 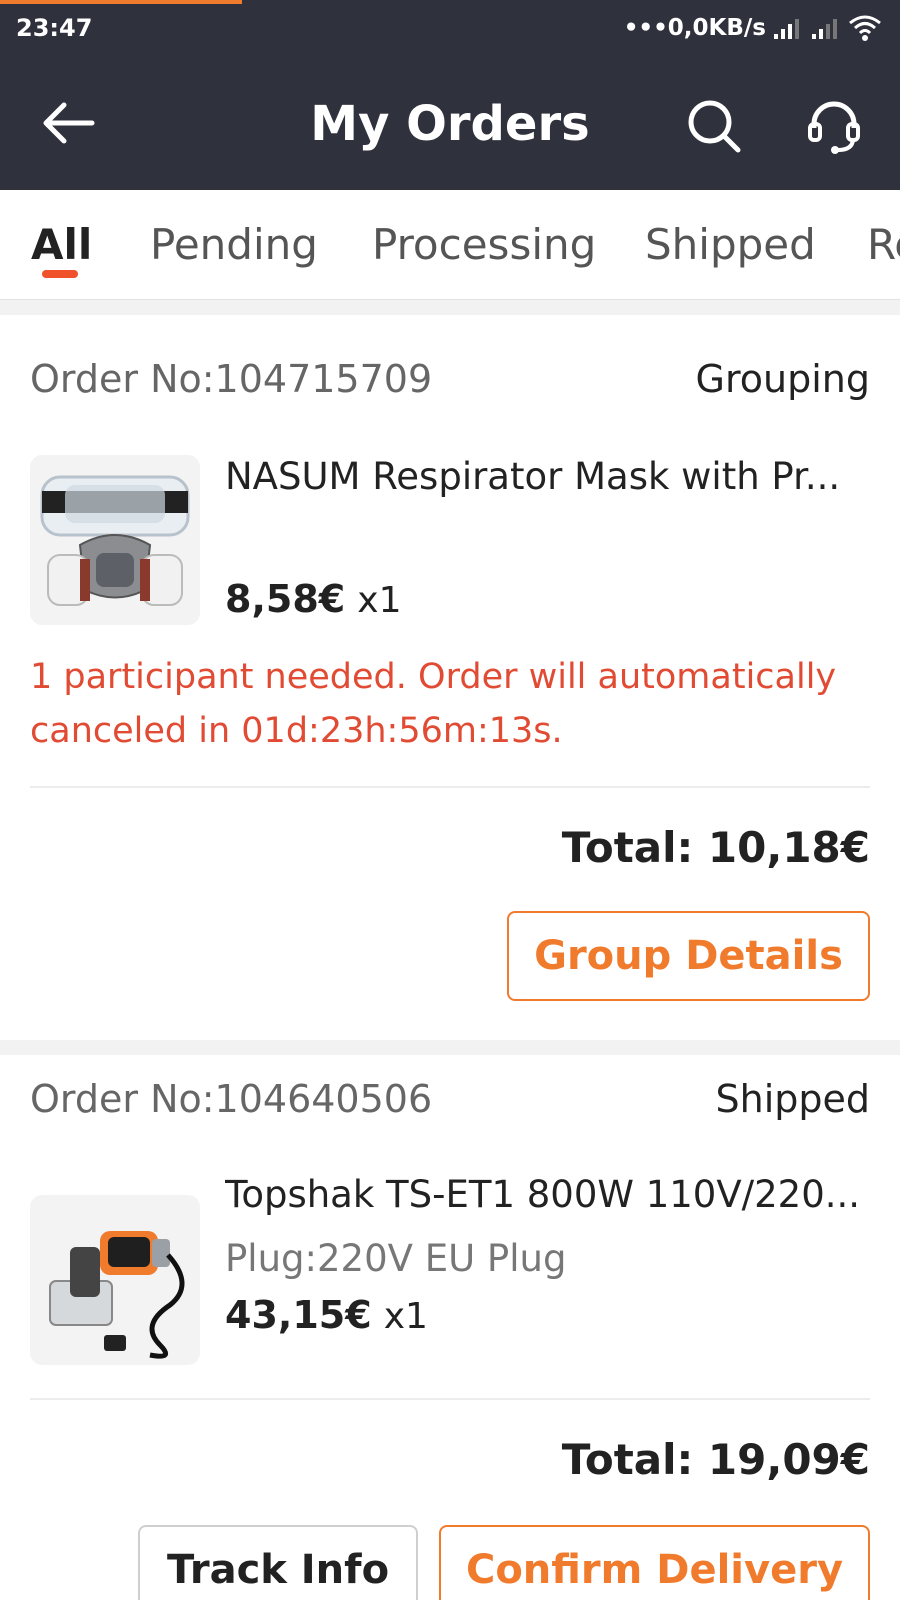 I want to click on price-line: 43,15€ x1, so click(x=326, y=1315).